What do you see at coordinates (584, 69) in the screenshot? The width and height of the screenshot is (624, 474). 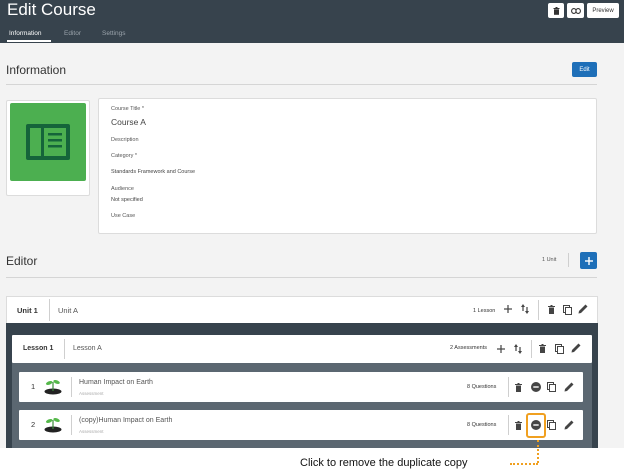 I see `edit-button: Edit` at bounding box center [584, 69].